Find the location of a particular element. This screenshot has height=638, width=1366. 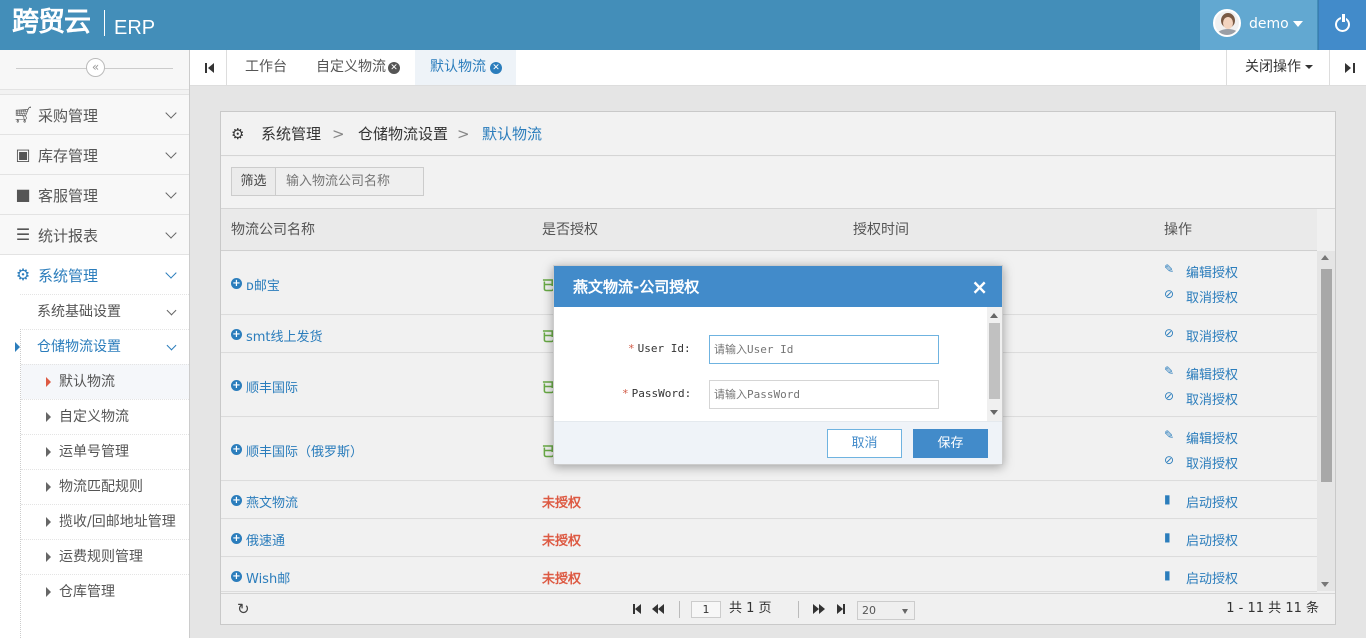

tab-scroll-last-button is located at coordinates (1347, 67).